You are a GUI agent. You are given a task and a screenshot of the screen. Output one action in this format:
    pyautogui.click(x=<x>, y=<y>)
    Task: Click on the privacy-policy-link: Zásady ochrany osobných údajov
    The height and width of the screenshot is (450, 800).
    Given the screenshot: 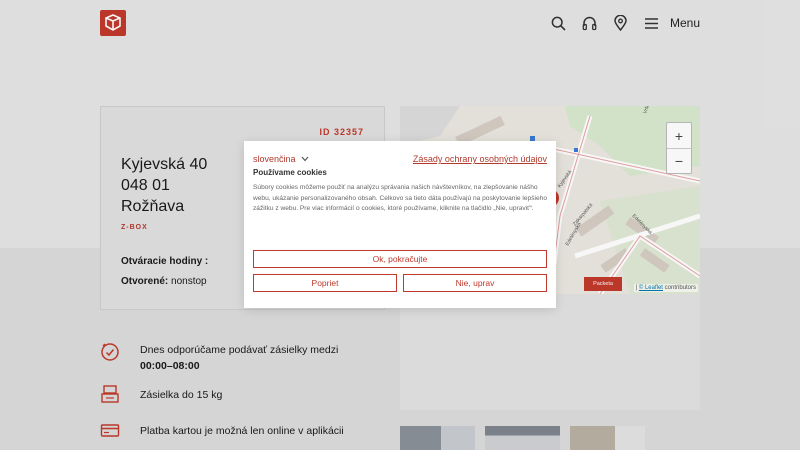 What is the action you would take?
    pyautogui.click(x=480, y=159)
    